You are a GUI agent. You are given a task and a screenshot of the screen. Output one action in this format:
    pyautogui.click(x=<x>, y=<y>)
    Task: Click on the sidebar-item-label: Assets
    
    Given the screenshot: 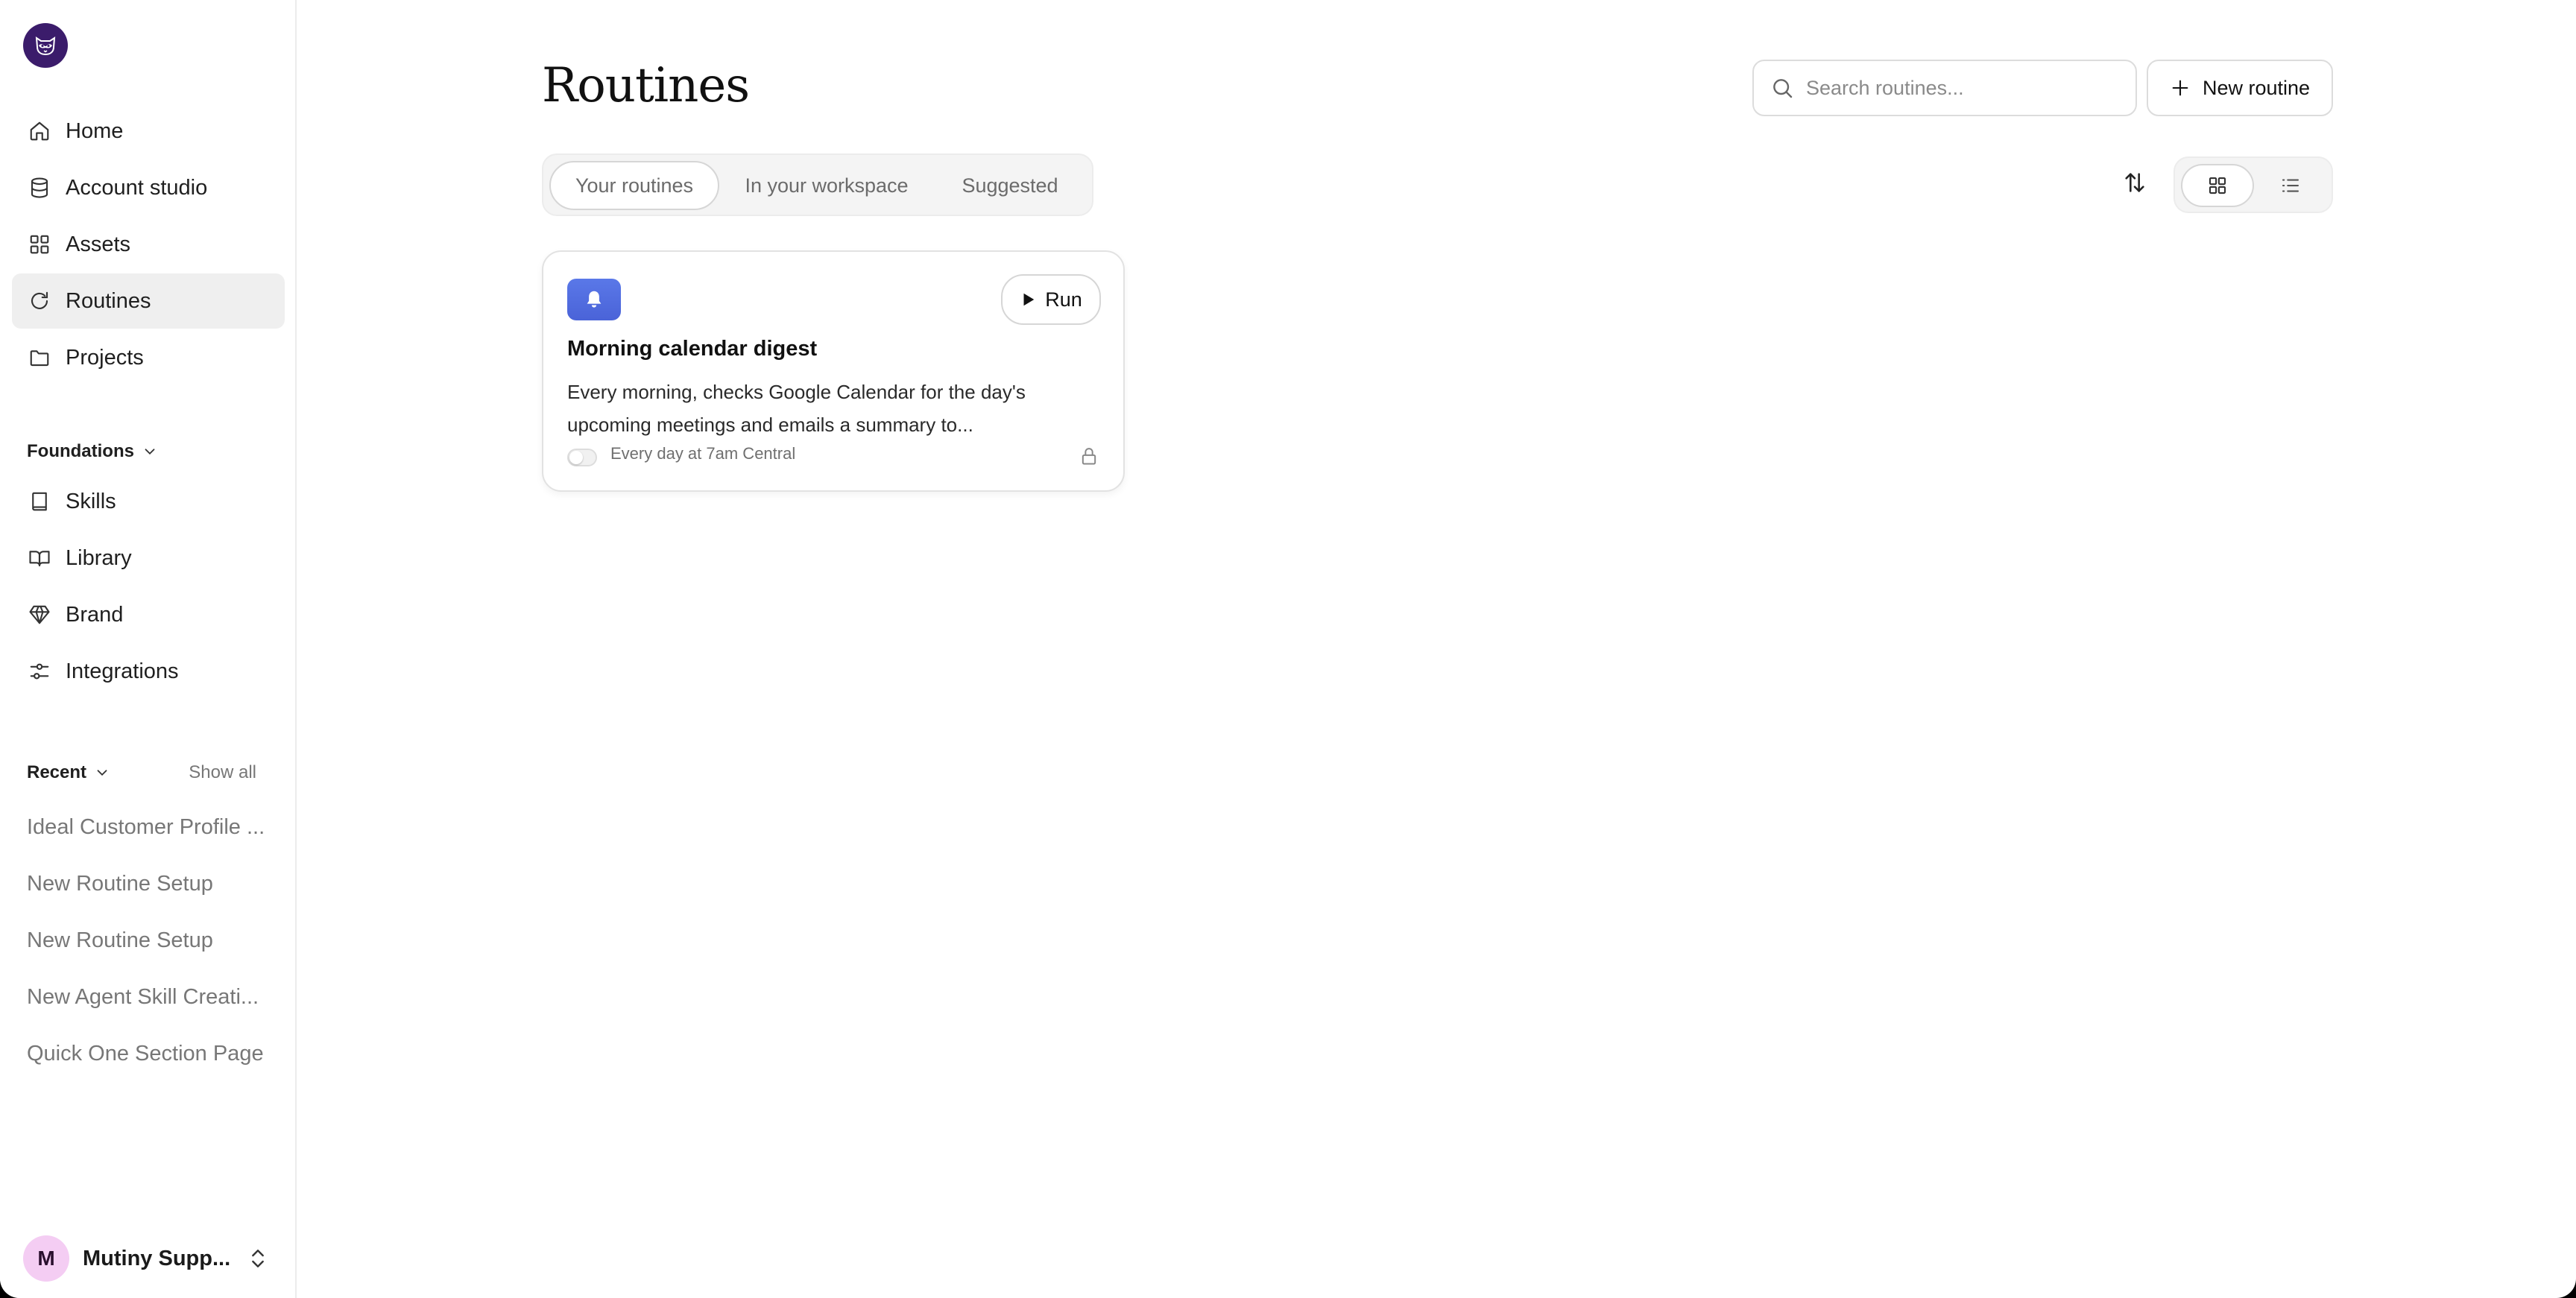 What is the action you would take?
    pyautogui.click(x=98, y=244)
    